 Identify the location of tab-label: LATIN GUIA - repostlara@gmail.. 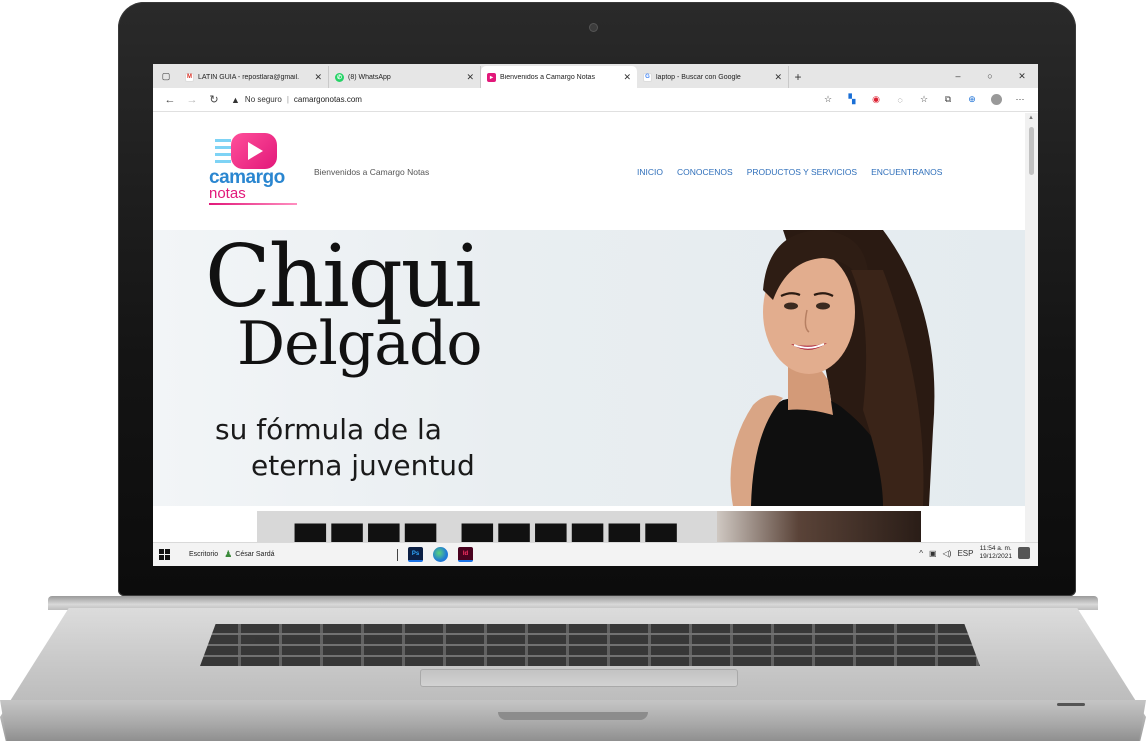
(249, 77).